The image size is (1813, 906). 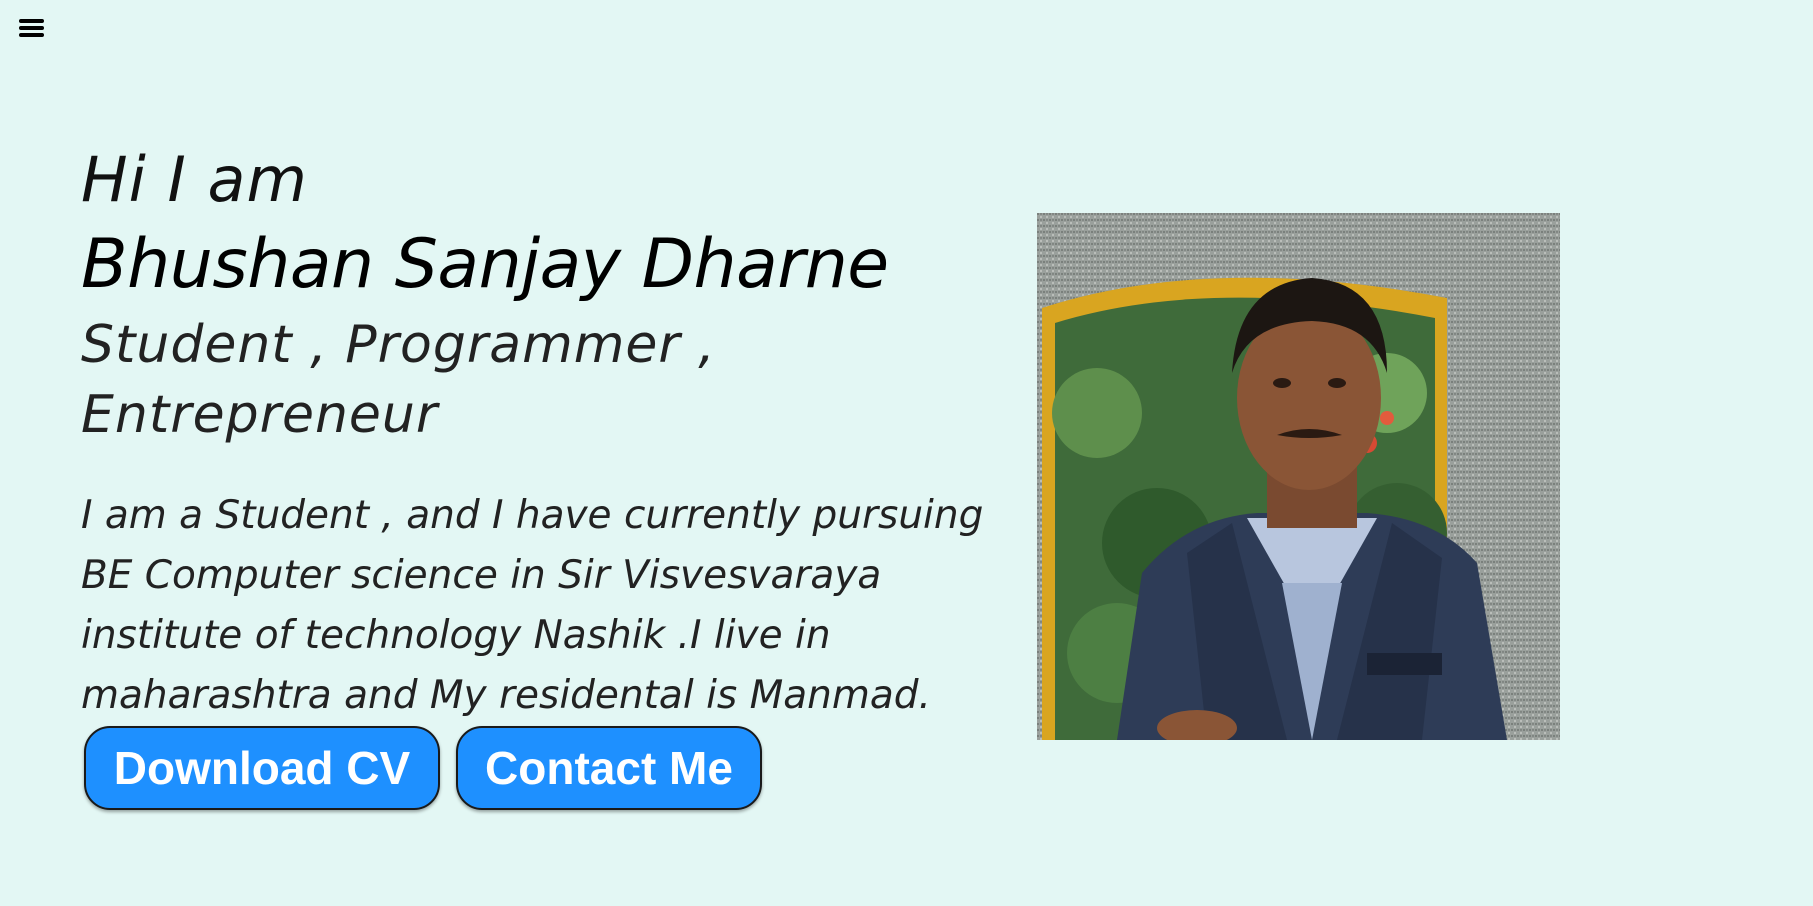 What do you see at coordinates (31, 21) in the screenshot?
I see `menu-bar-top` at bounding box center [31, 21].